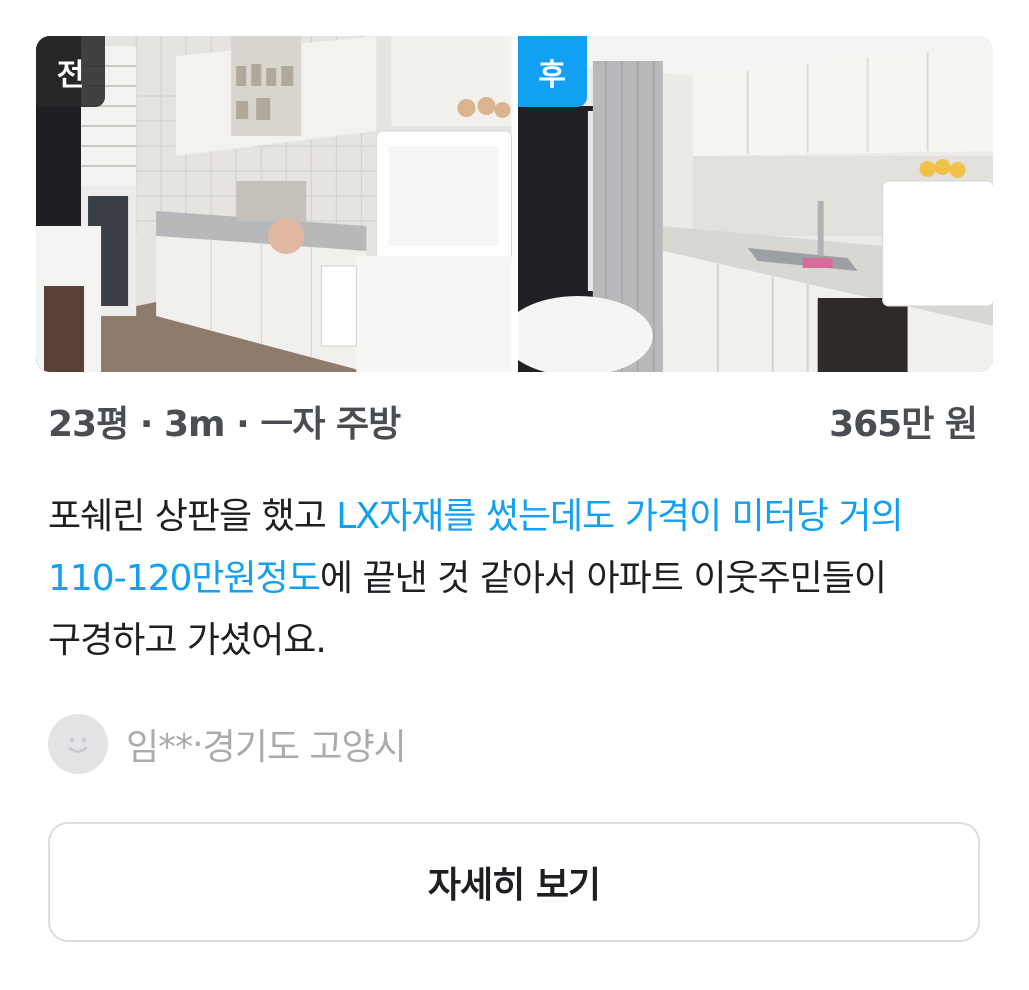 This screenshot has height=990, width=1029. I want to click on description-text: 포쉐린 상판을 했고, so click(192, 516).